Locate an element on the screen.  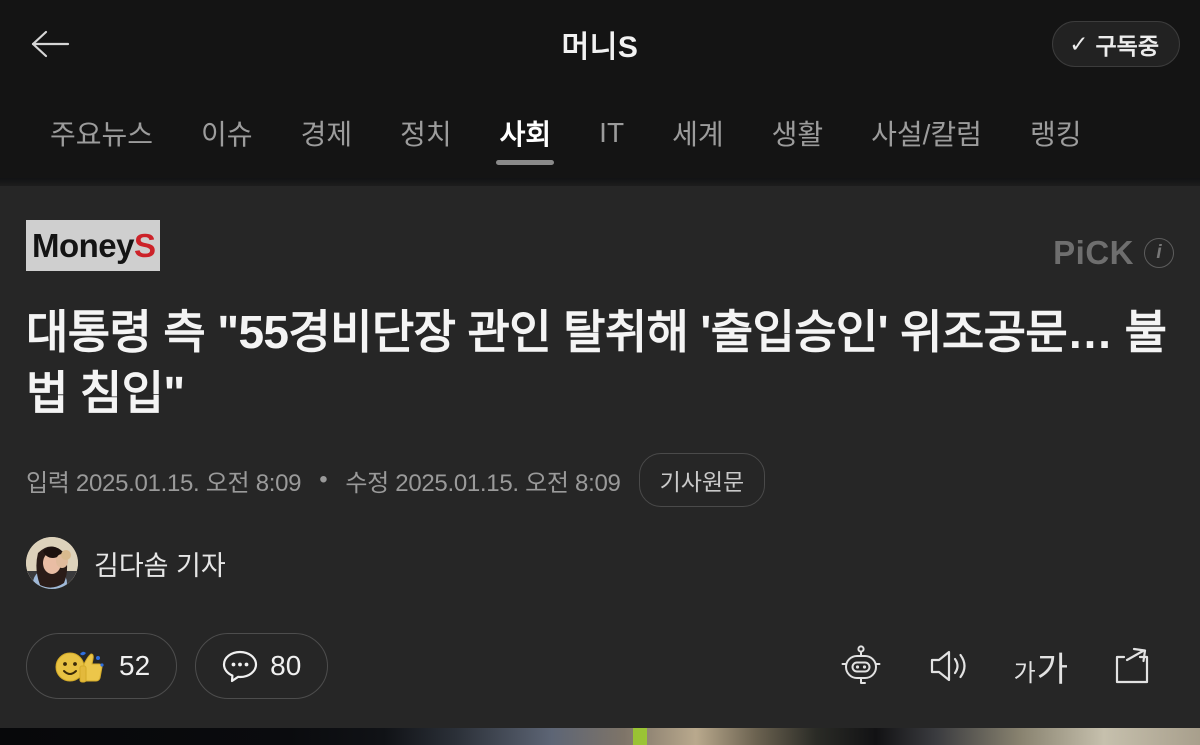
tabbar-divider is located at coordinates (600, 182).